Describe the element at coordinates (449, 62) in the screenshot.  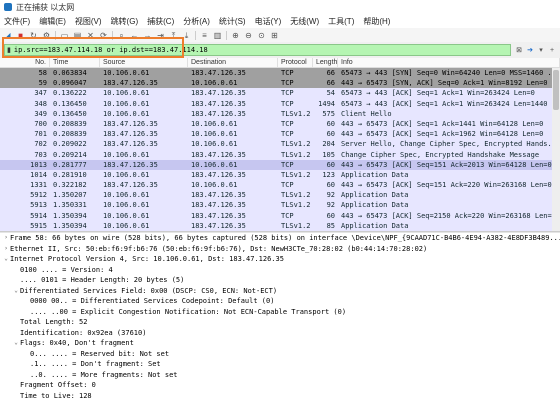
I see `column-header-info: Info` at that location.